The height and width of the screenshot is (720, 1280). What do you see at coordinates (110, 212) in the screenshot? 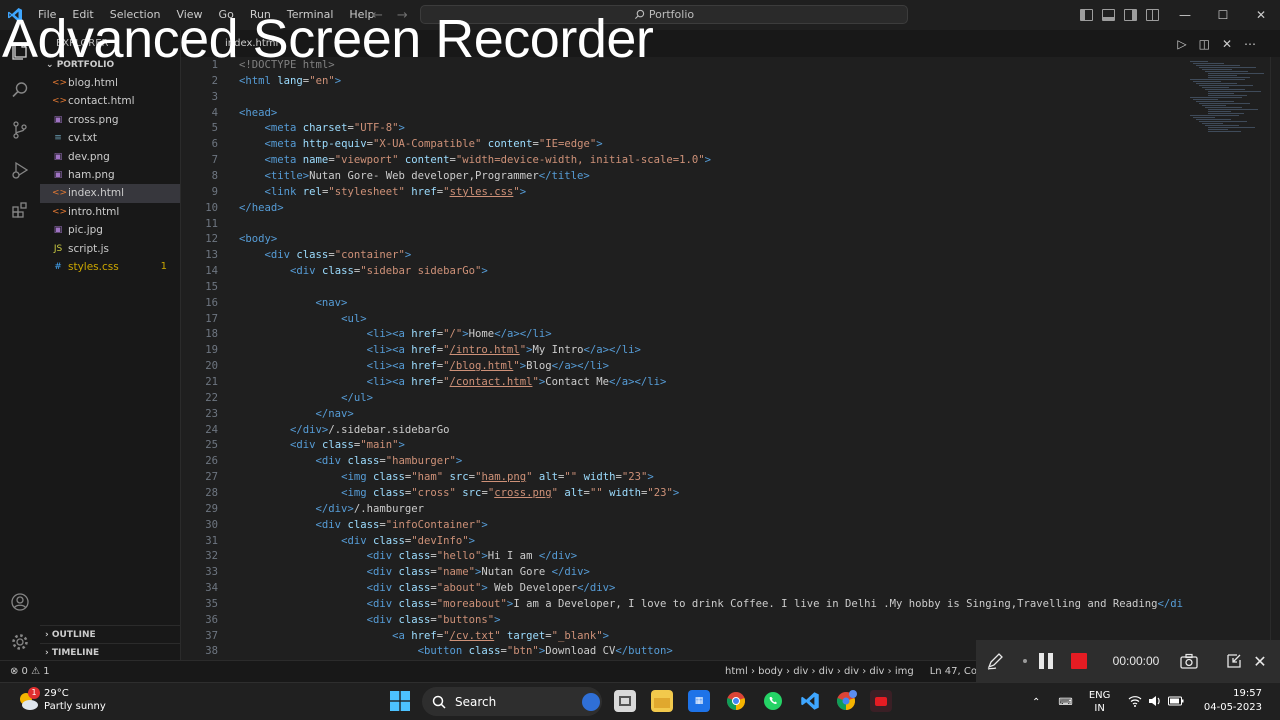
I see `file-item: <> intro.html` at bounding box center [110, 212].